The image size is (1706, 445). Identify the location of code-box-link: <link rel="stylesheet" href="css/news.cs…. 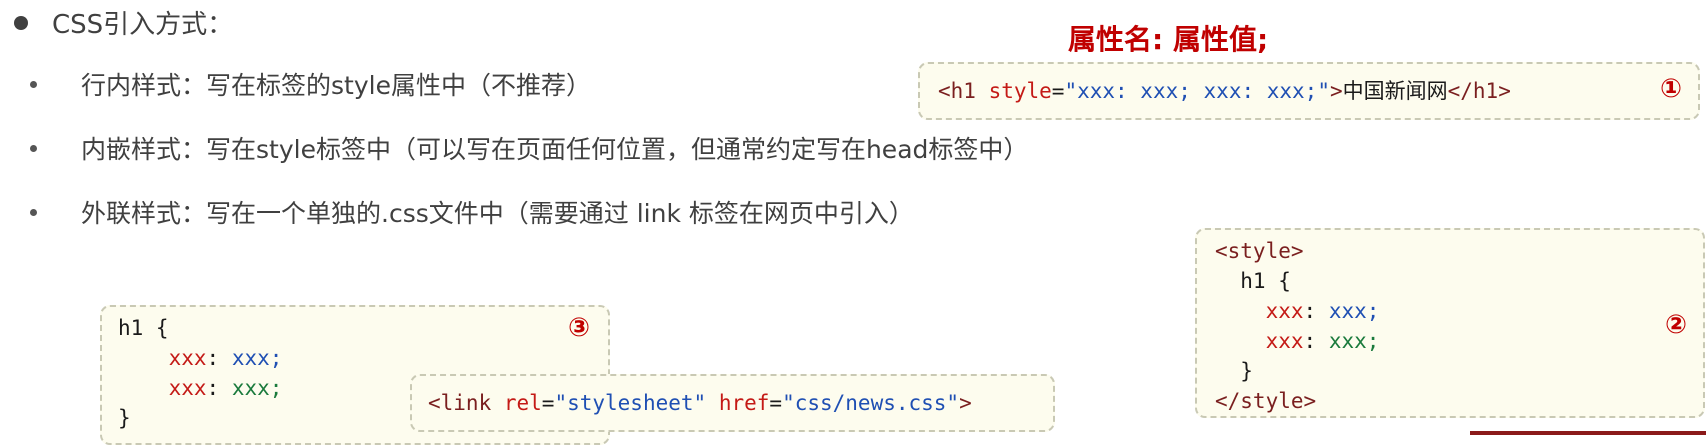
(732, 403).